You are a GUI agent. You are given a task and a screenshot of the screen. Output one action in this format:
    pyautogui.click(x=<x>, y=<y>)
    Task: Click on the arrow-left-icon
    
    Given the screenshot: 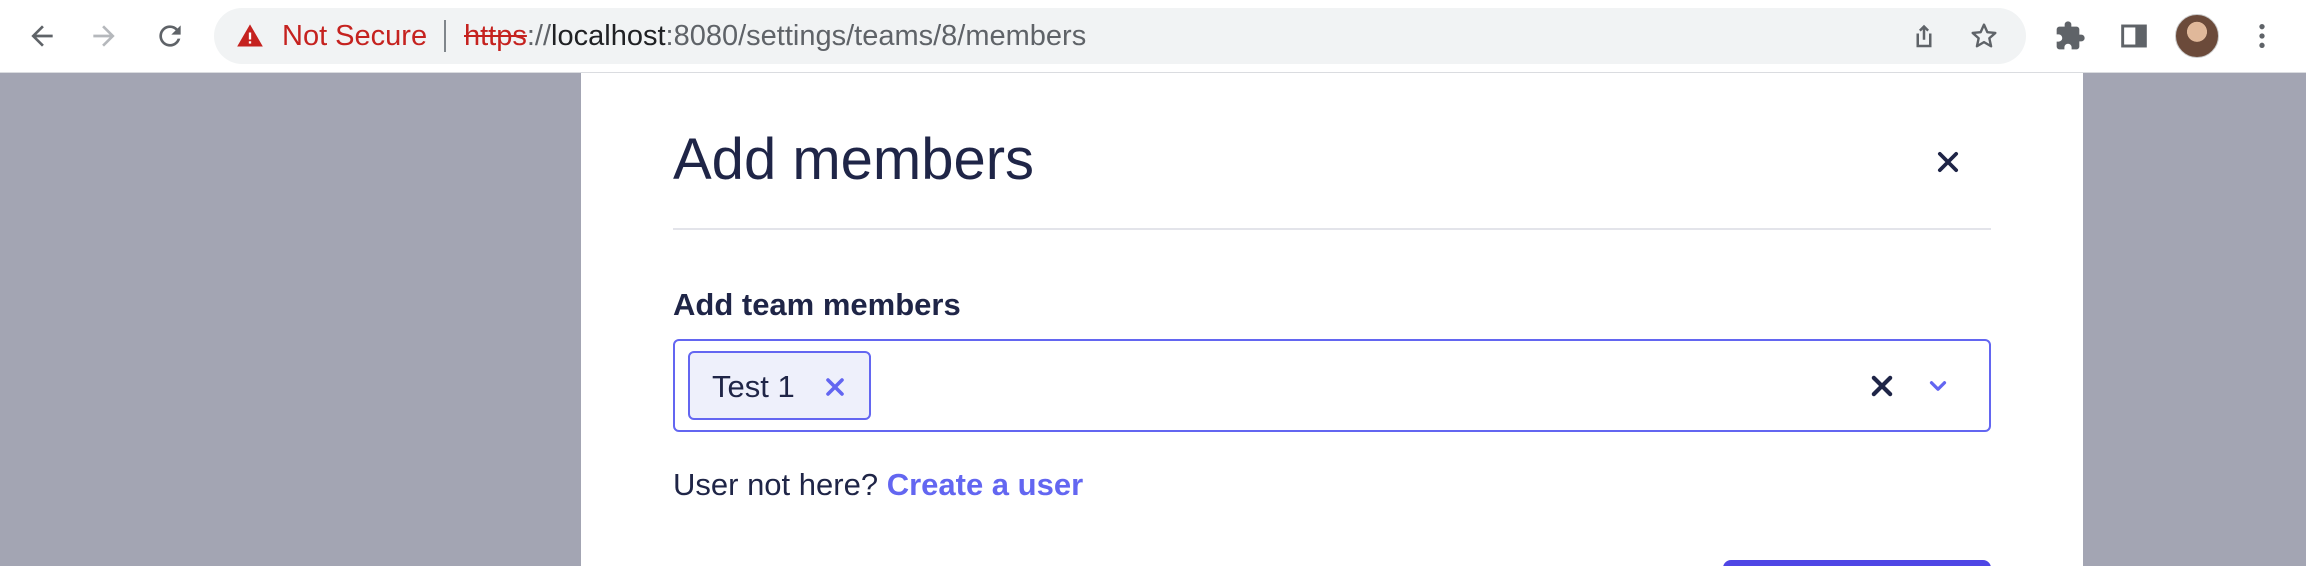 What is the action you would take?
    pyautogui.click(x=42, y=36)
    